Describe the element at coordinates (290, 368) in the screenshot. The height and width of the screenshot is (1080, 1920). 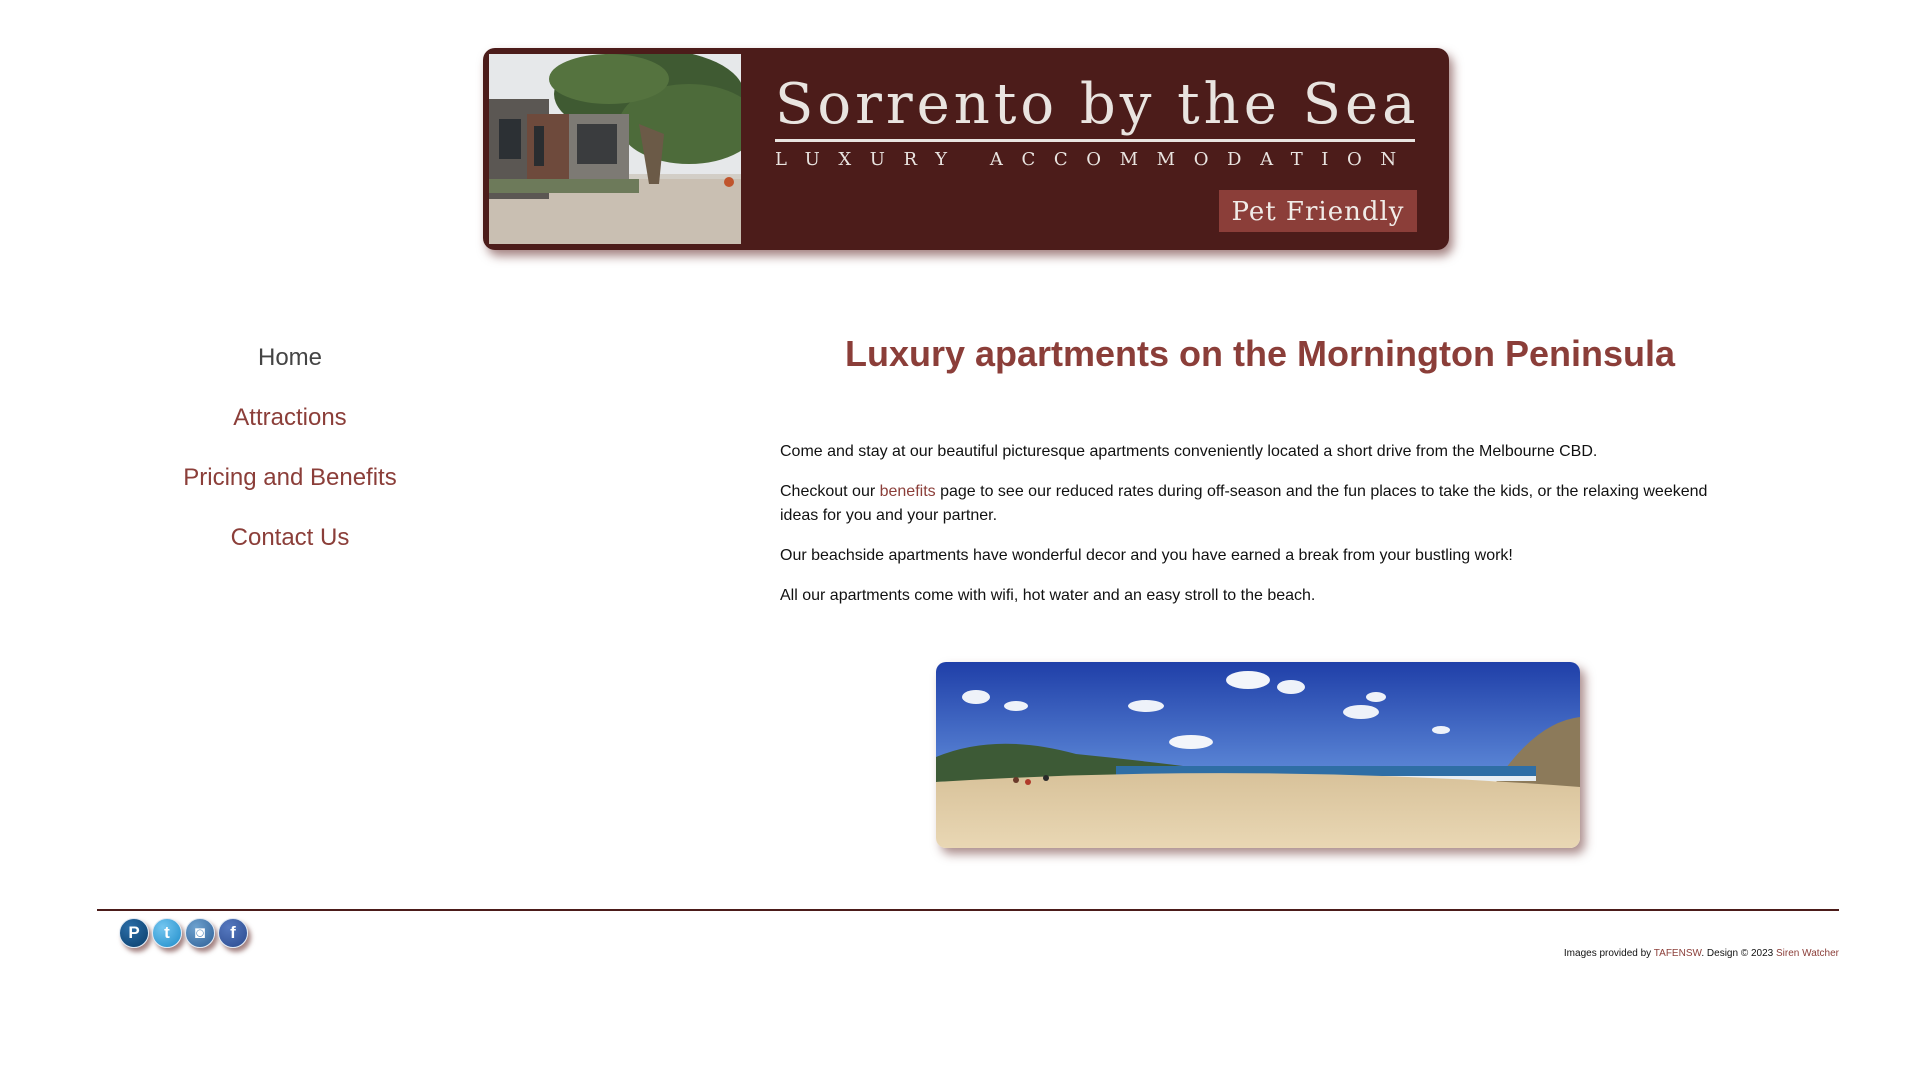
I see `nav-item-home: Home` at that location.